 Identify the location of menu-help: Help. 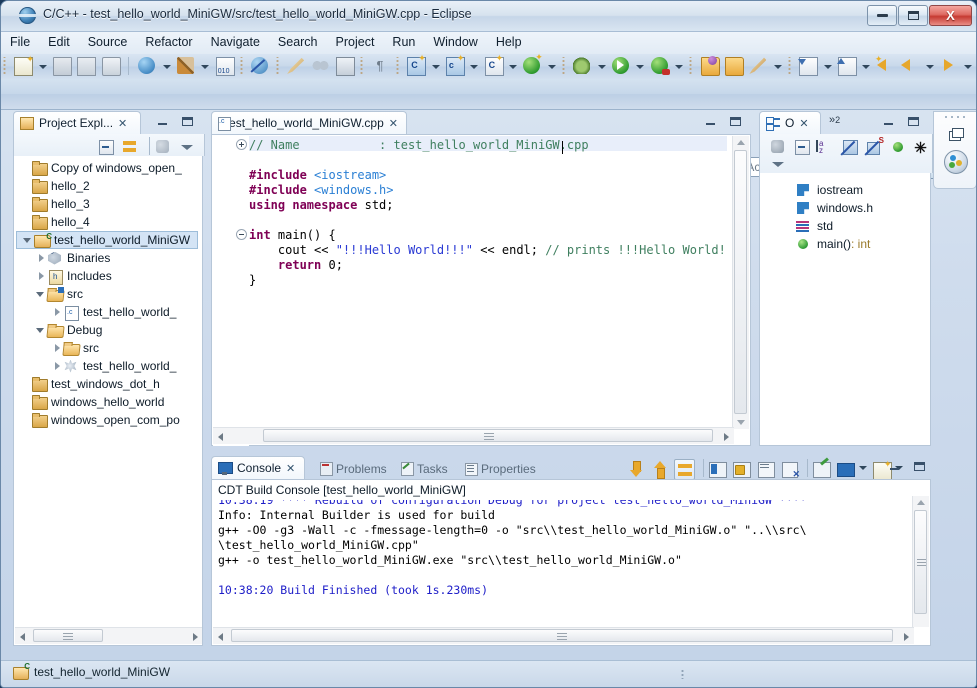
(509, 42).